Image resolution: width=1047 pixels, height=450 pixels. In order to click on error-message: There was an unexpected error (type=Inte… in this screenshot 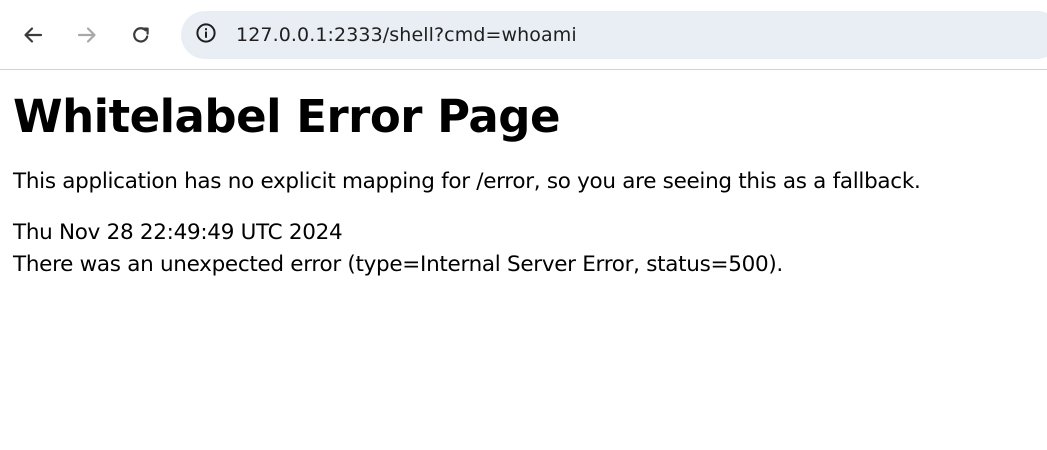, I will do `click(398, 264)`.